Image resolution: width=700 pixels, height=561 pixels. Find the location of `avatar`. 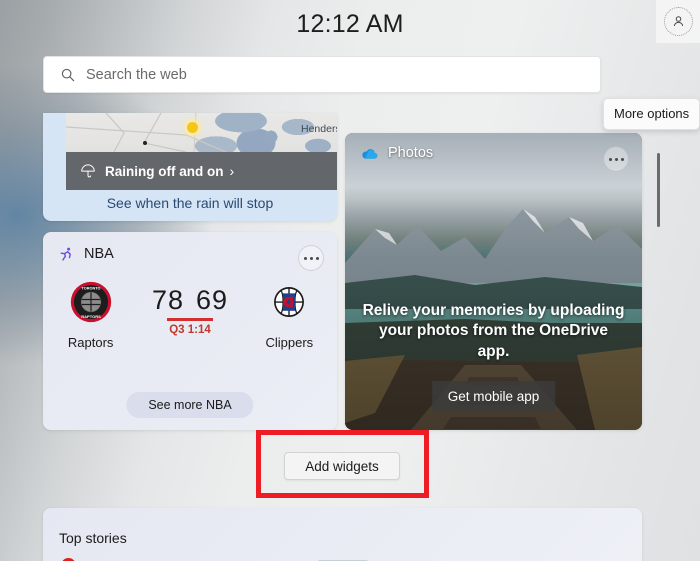

avatar is located at coordinates (678, 21).